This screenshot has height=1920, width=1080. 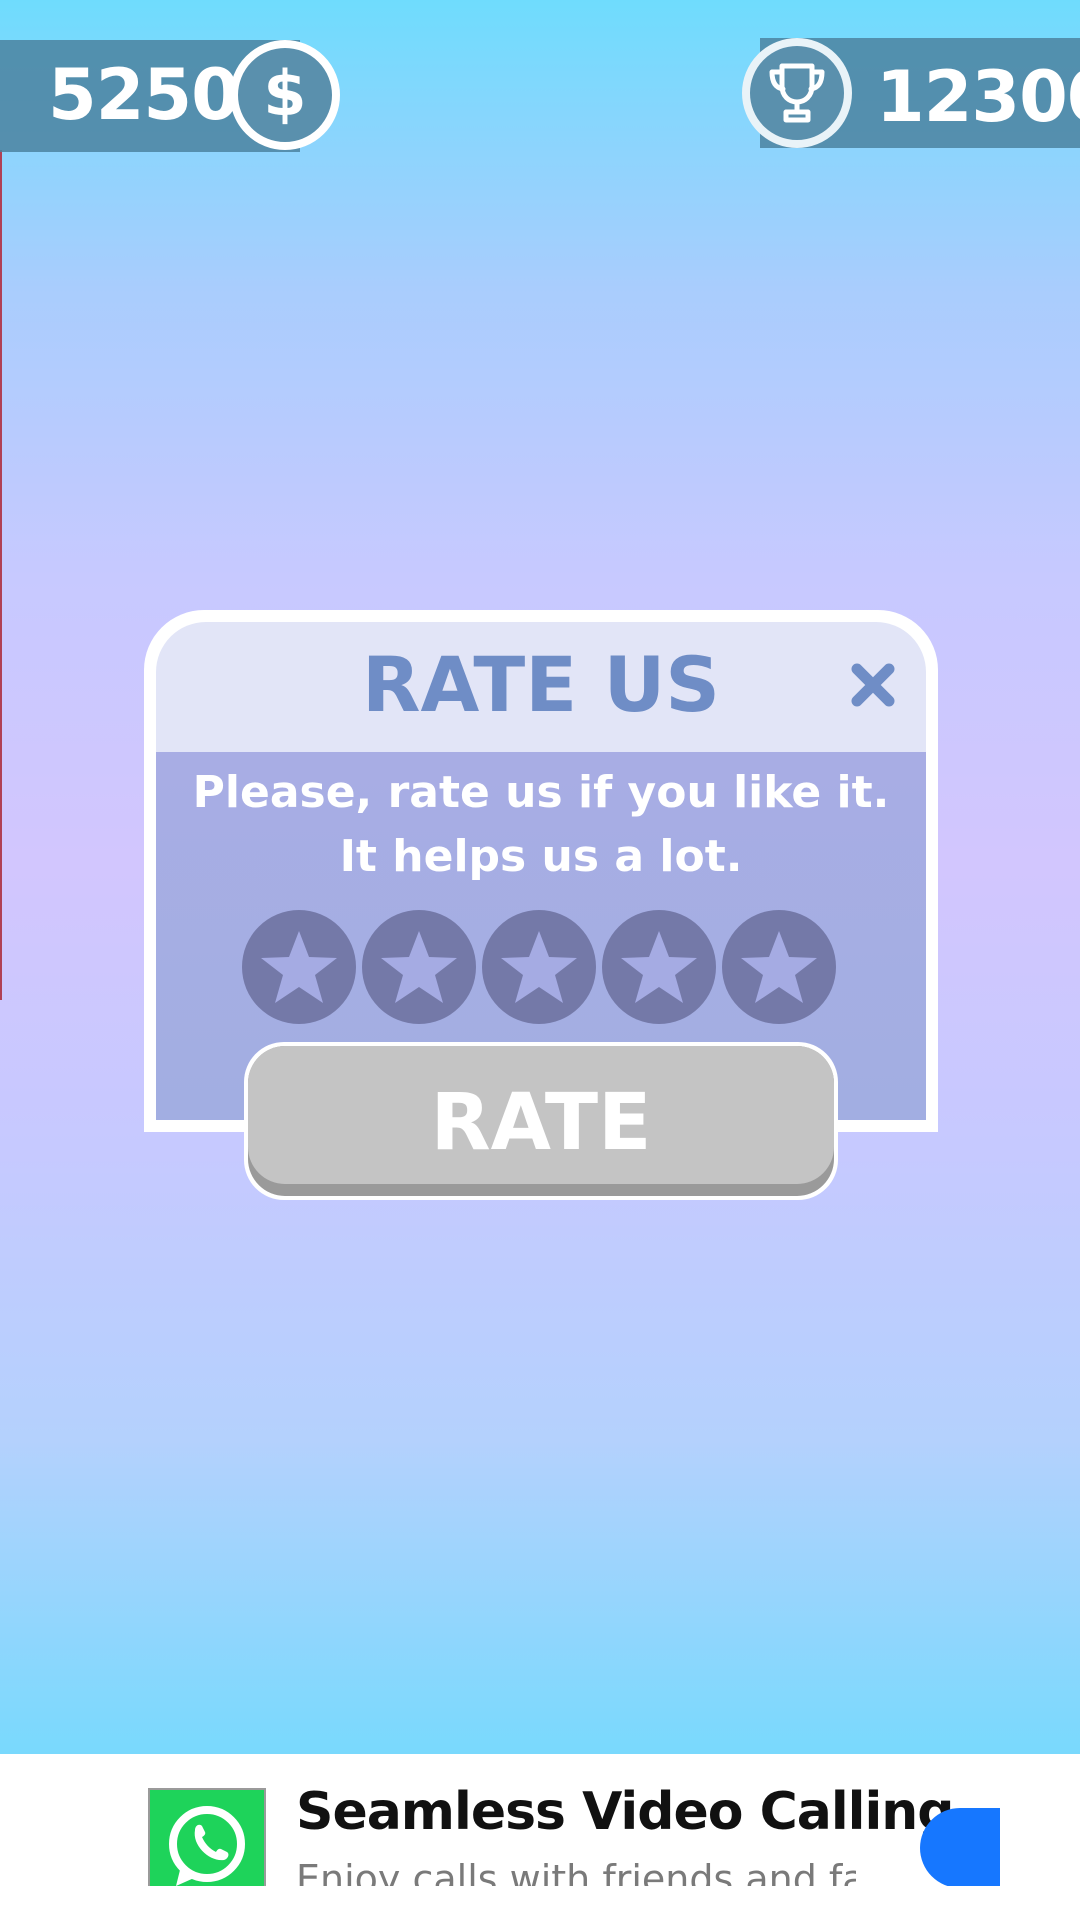 I want to click on rate-button-label: RATE, so click(x=541, y=1123).